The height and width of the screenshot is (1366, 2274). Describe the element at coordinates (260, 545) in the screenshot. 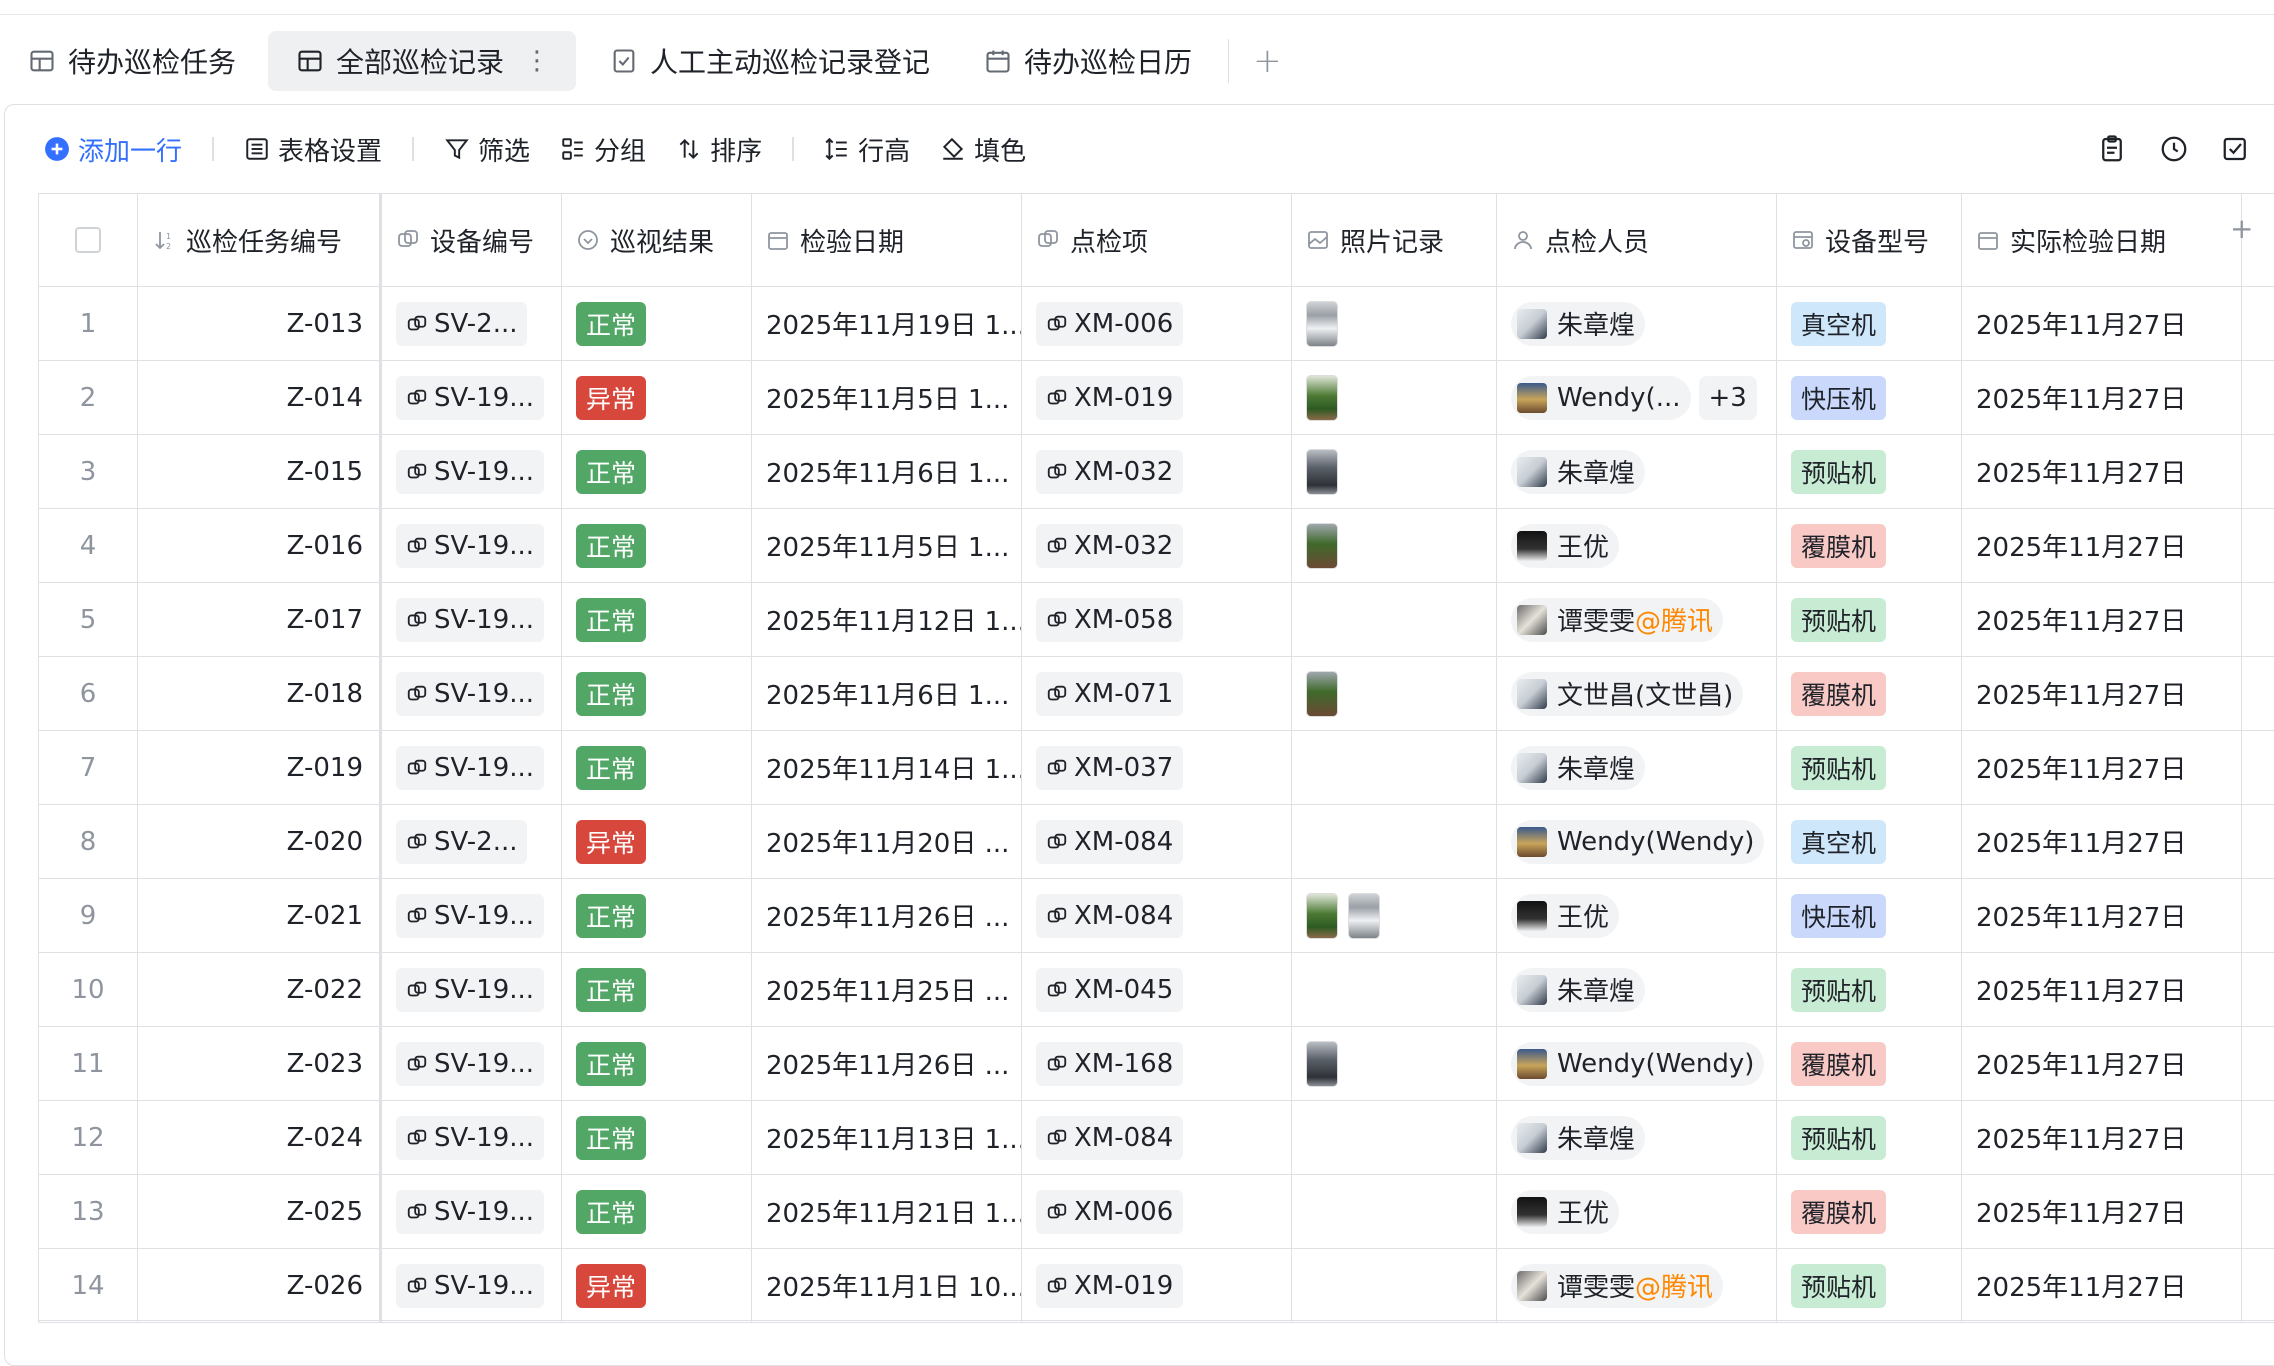

I see `task-no-cell: Z-016` at that location.